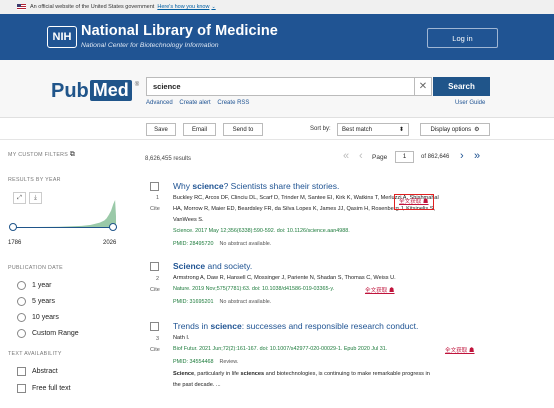 The width and height of the screenshot is (554, 408). Describe the element at coordinates (222, 244) in the screenshot. I see `article-1-pmid: PMID: 28495720 No abstract available.` at that location.